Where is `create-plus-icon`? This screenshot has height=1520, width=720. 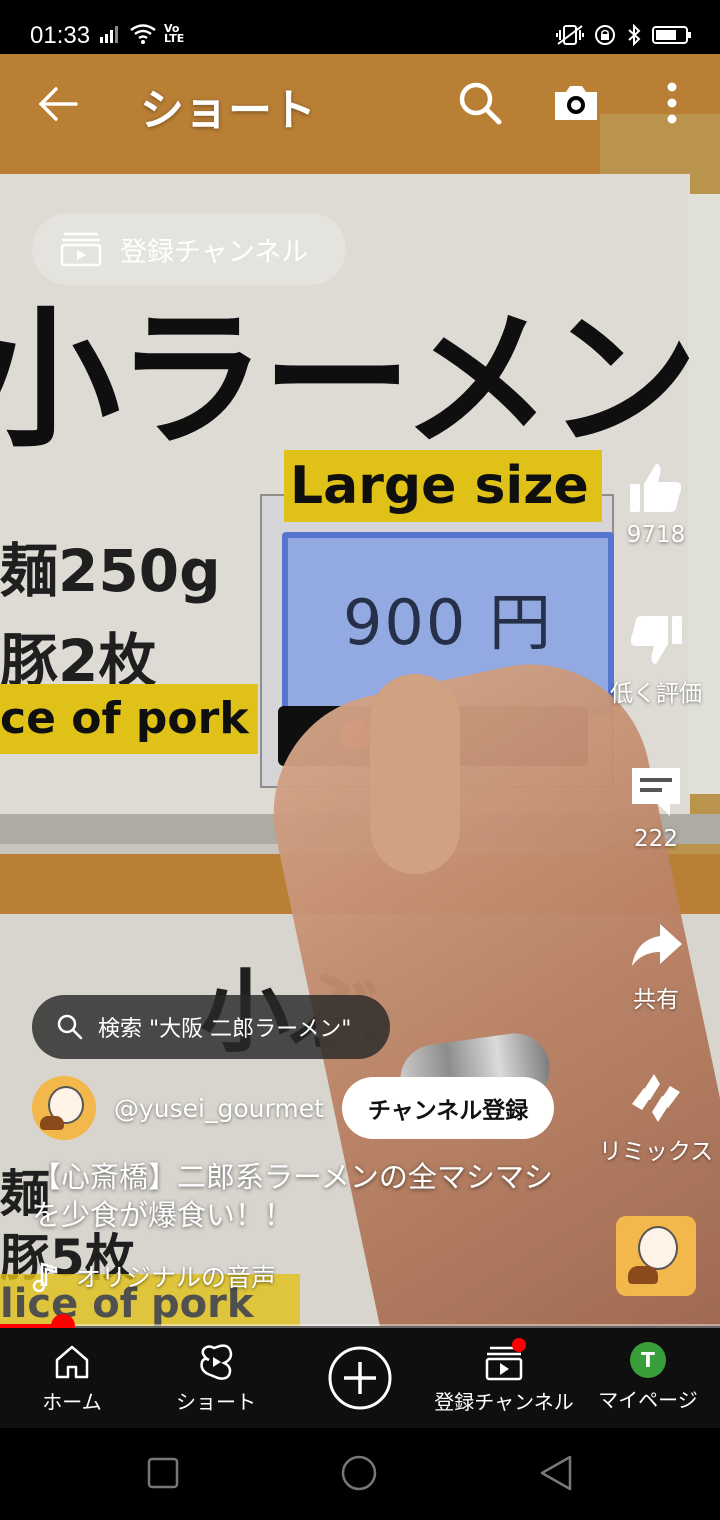
create-plus-icon is located at coordinates (360, 1378).